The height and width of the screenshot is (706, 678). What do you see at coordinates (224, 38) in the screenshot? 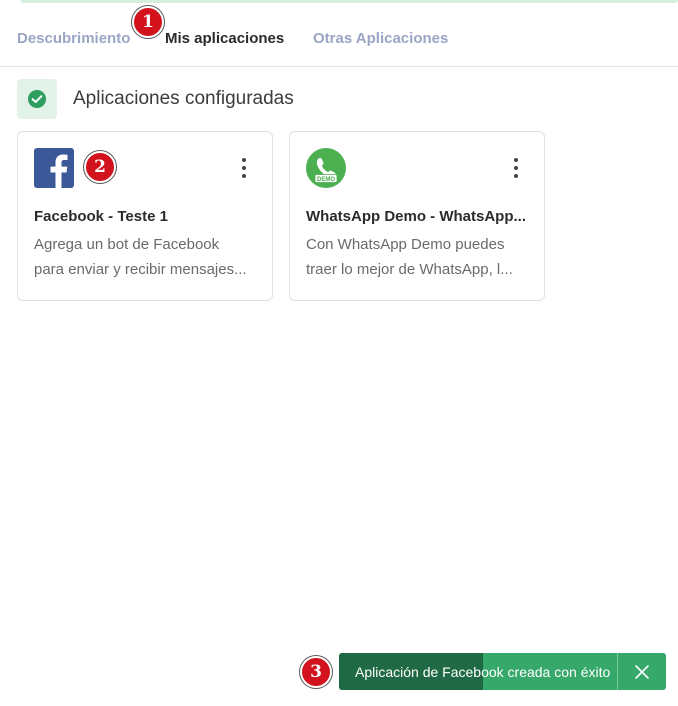
I see `tab-mis-aplicaciones: Mis aplicaciones` at bounding box center [224, 38].